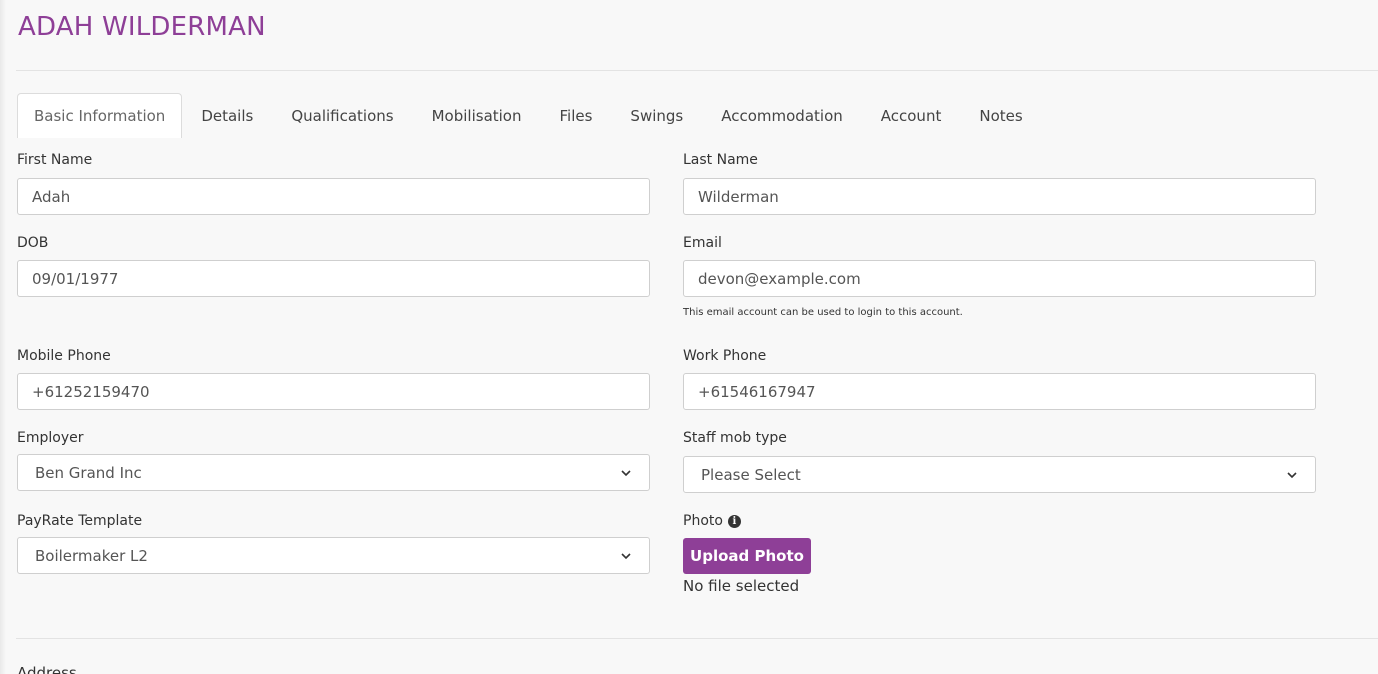 This screenshot has height=674, width=1378. What do you see at coordinates (333, 278) in the screenshot?
I see `dob-input: 09/01/1977` at bounding box center [333, 278].